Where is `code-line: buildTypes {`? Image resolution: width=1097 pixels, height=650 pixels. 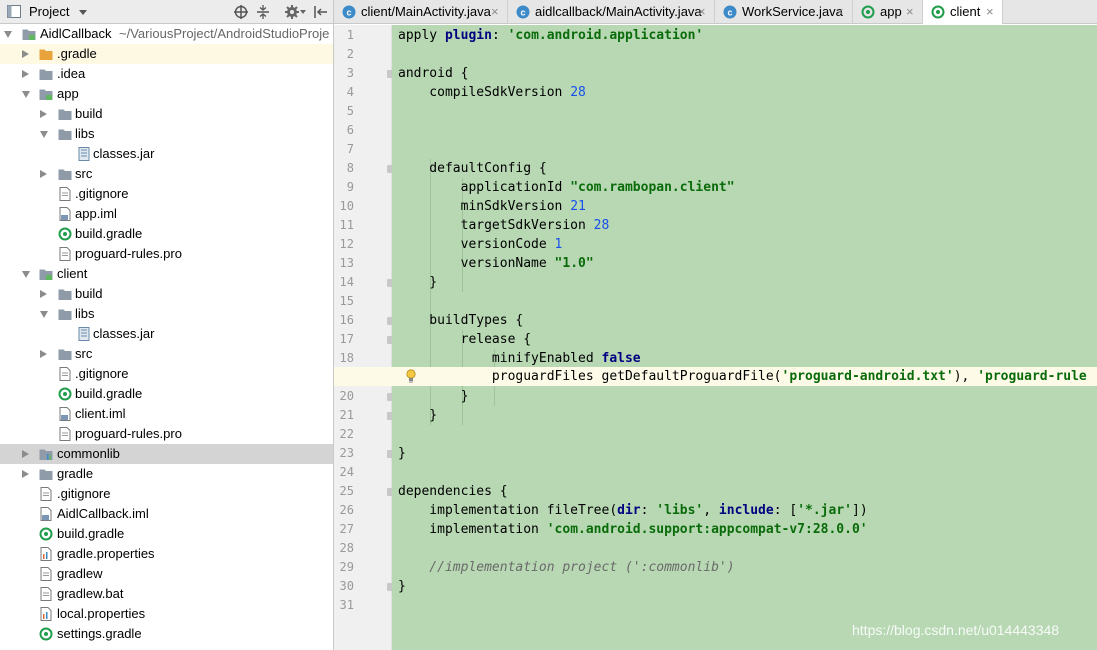
code-line: buildTypes { is located at coordinates (460, 320).